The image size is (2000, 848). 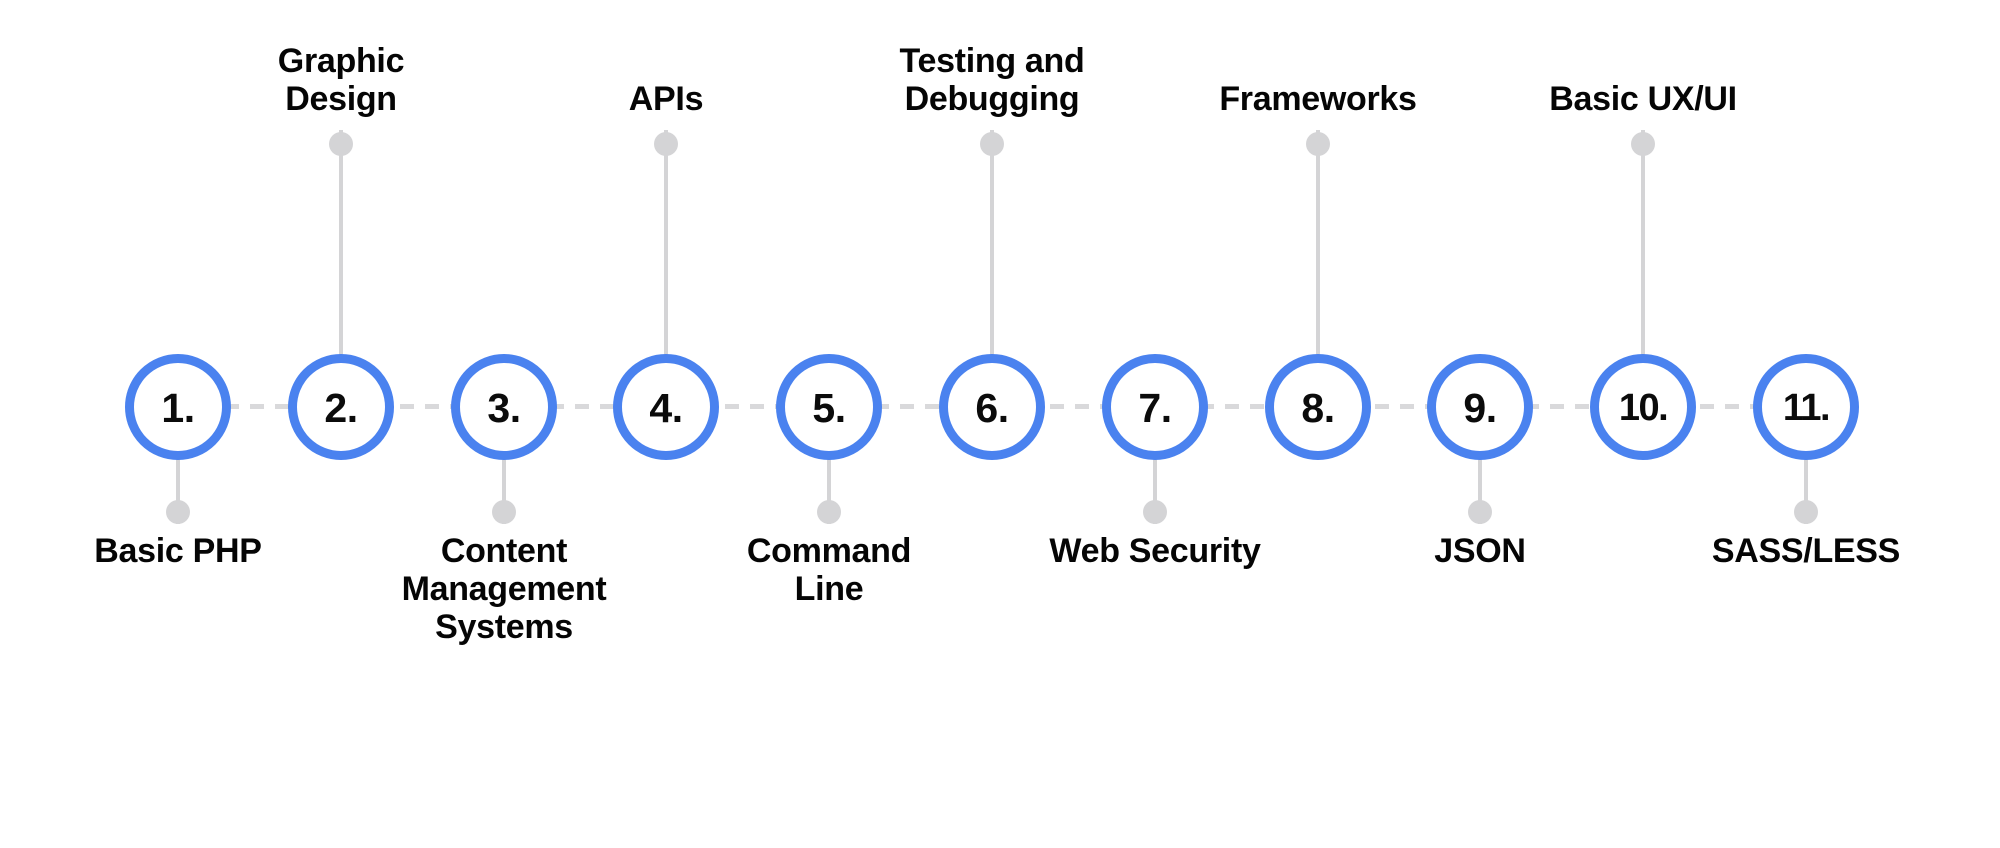 I want to click on step-number: 2., so click(x=341, y=407).